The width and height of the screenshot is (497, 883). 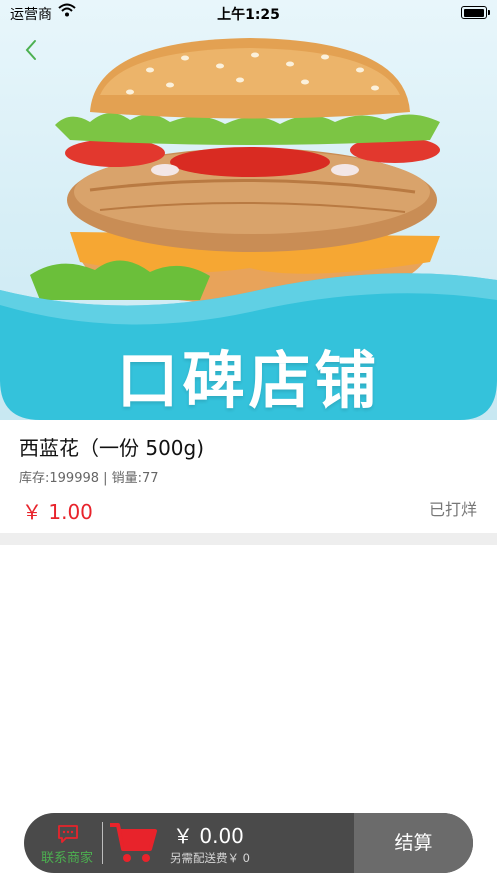 I want to click on product-name: 西蓝花（一份 500g), so click(x=112, y=448).